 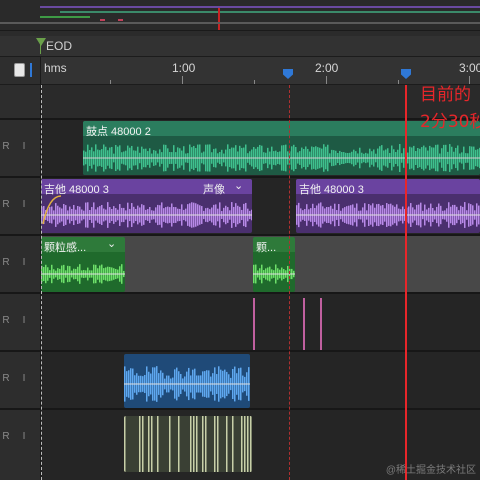 I want to click on track-header-olive: R I, so click(x=20, y=445).